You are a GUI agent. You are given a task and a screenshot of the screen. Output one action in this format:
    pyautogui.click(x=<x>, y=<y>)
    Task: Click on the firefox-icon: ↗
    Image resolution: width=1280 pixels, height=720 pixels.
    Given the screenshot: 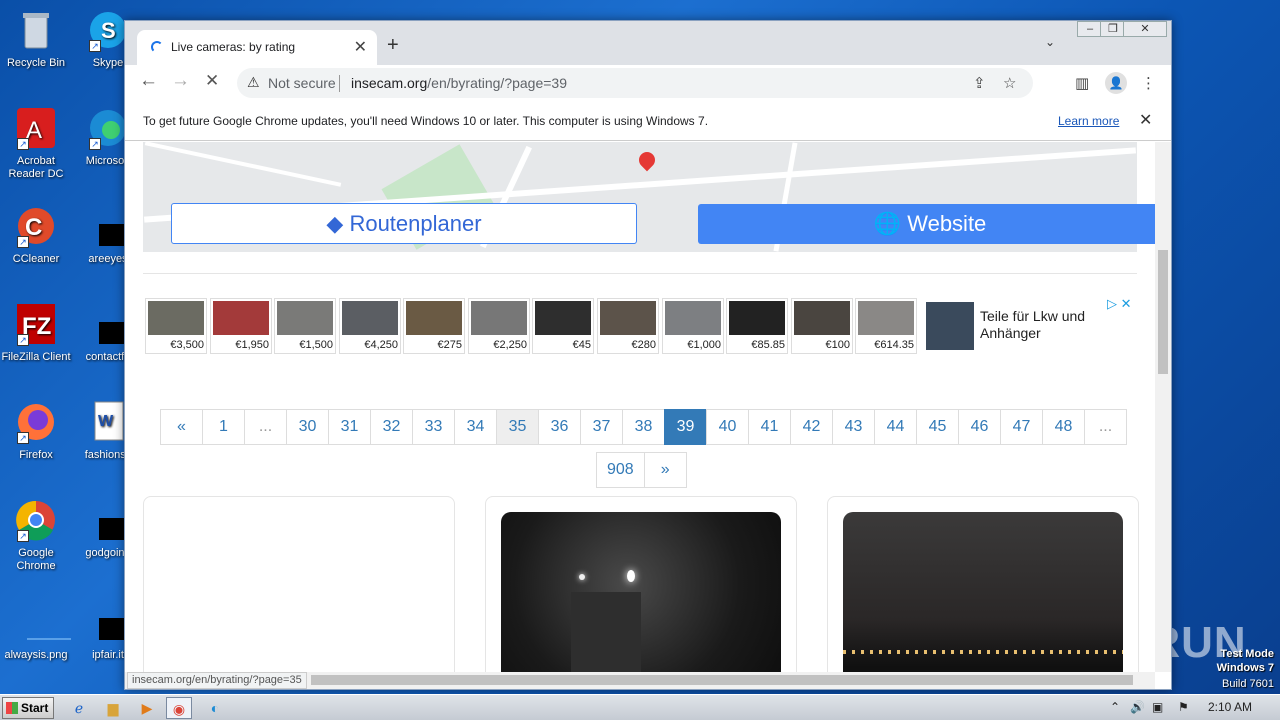 What is the action you would take?
    pyautogui.click(x=36, y=423)
    